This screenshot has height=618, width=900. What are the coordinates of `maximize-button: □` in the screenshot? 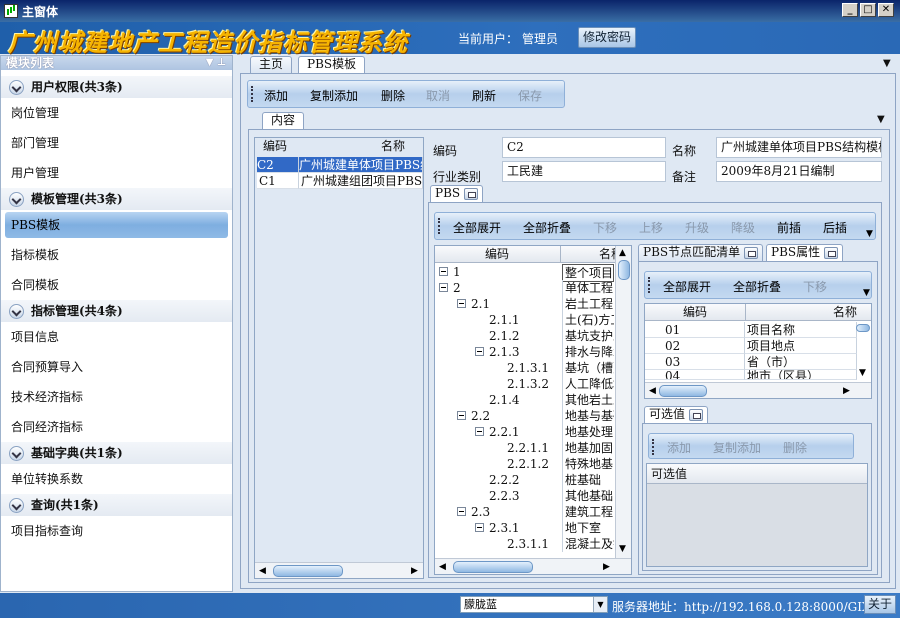 It's located at (868, 10).